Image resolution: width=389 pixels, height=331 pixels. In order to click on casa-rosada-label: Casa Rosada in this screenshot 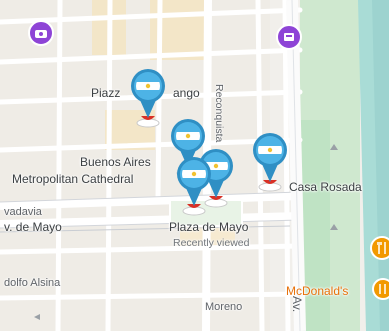, I will do `click(325, 187)`.